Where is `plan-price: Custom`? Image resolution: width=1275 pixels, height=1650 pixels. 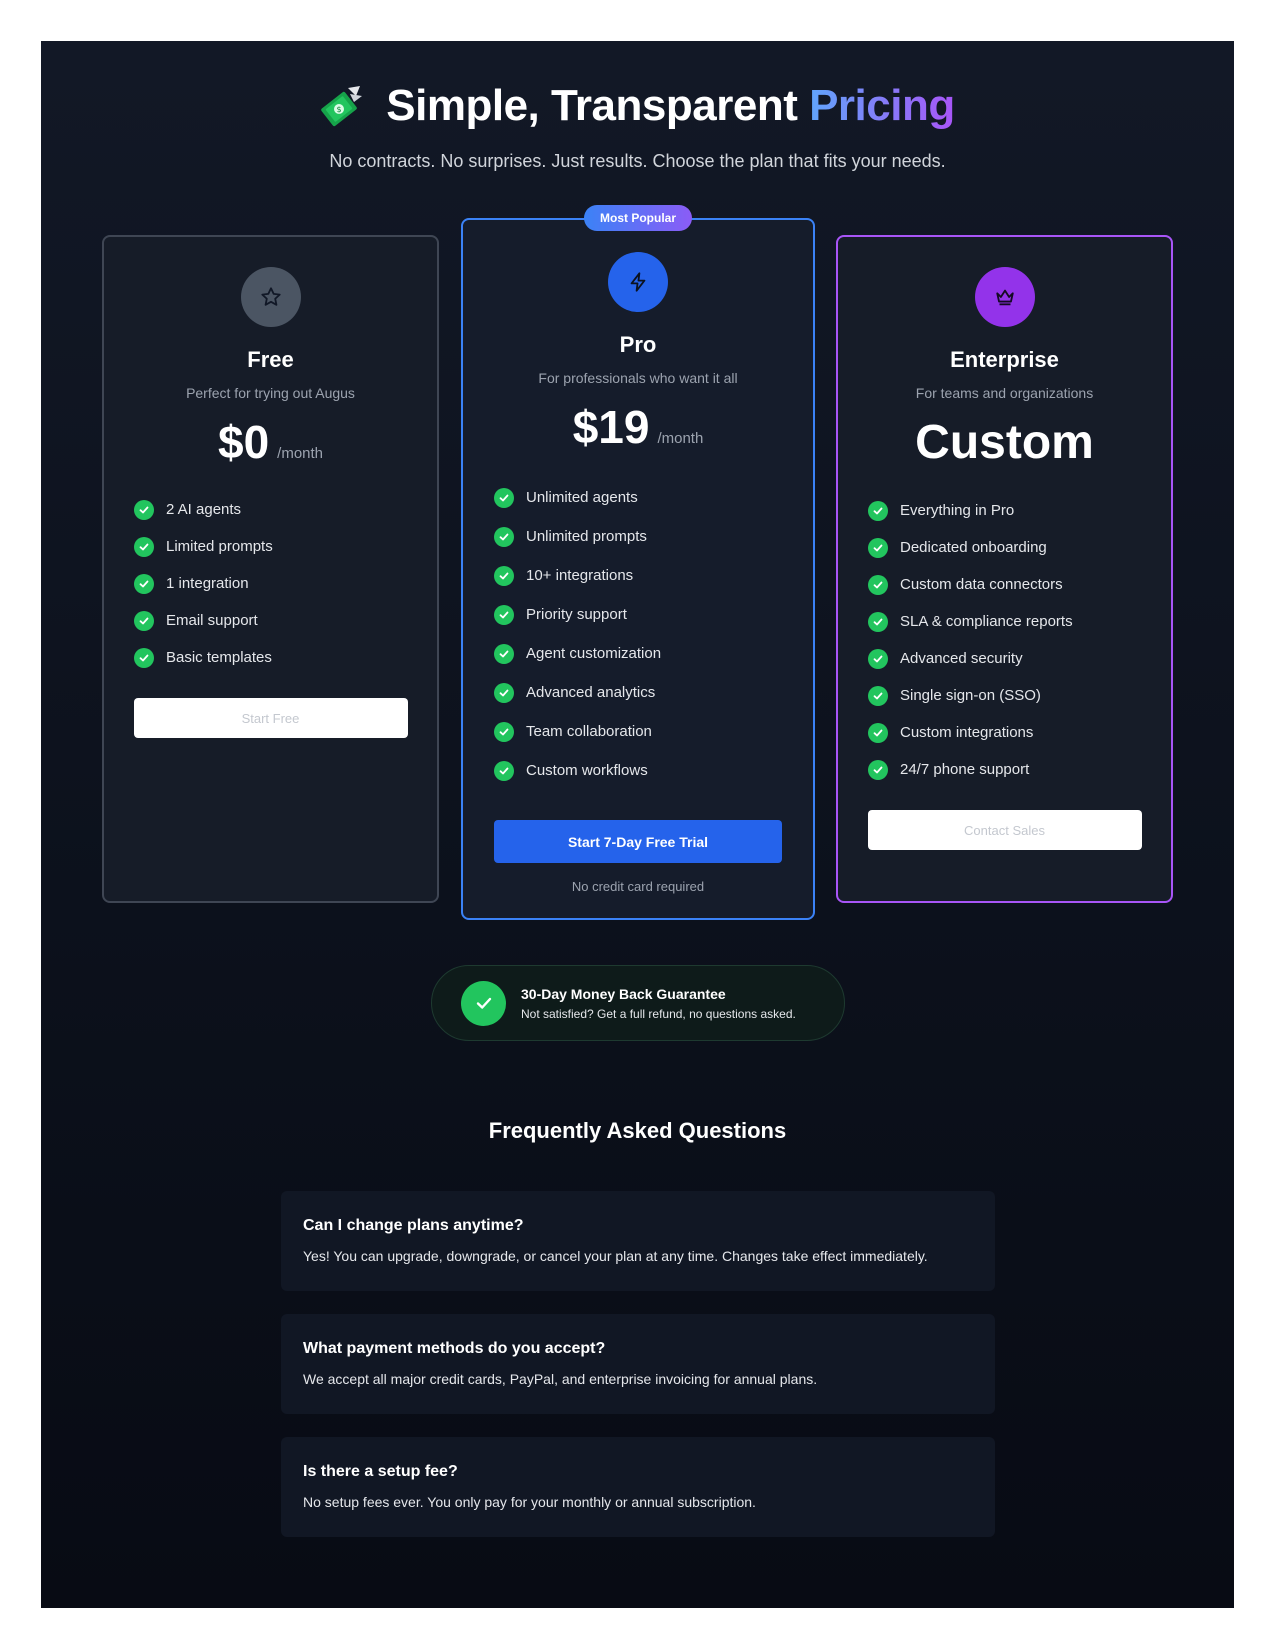 plan-price: Custom is located at coordinates (1004, 442).